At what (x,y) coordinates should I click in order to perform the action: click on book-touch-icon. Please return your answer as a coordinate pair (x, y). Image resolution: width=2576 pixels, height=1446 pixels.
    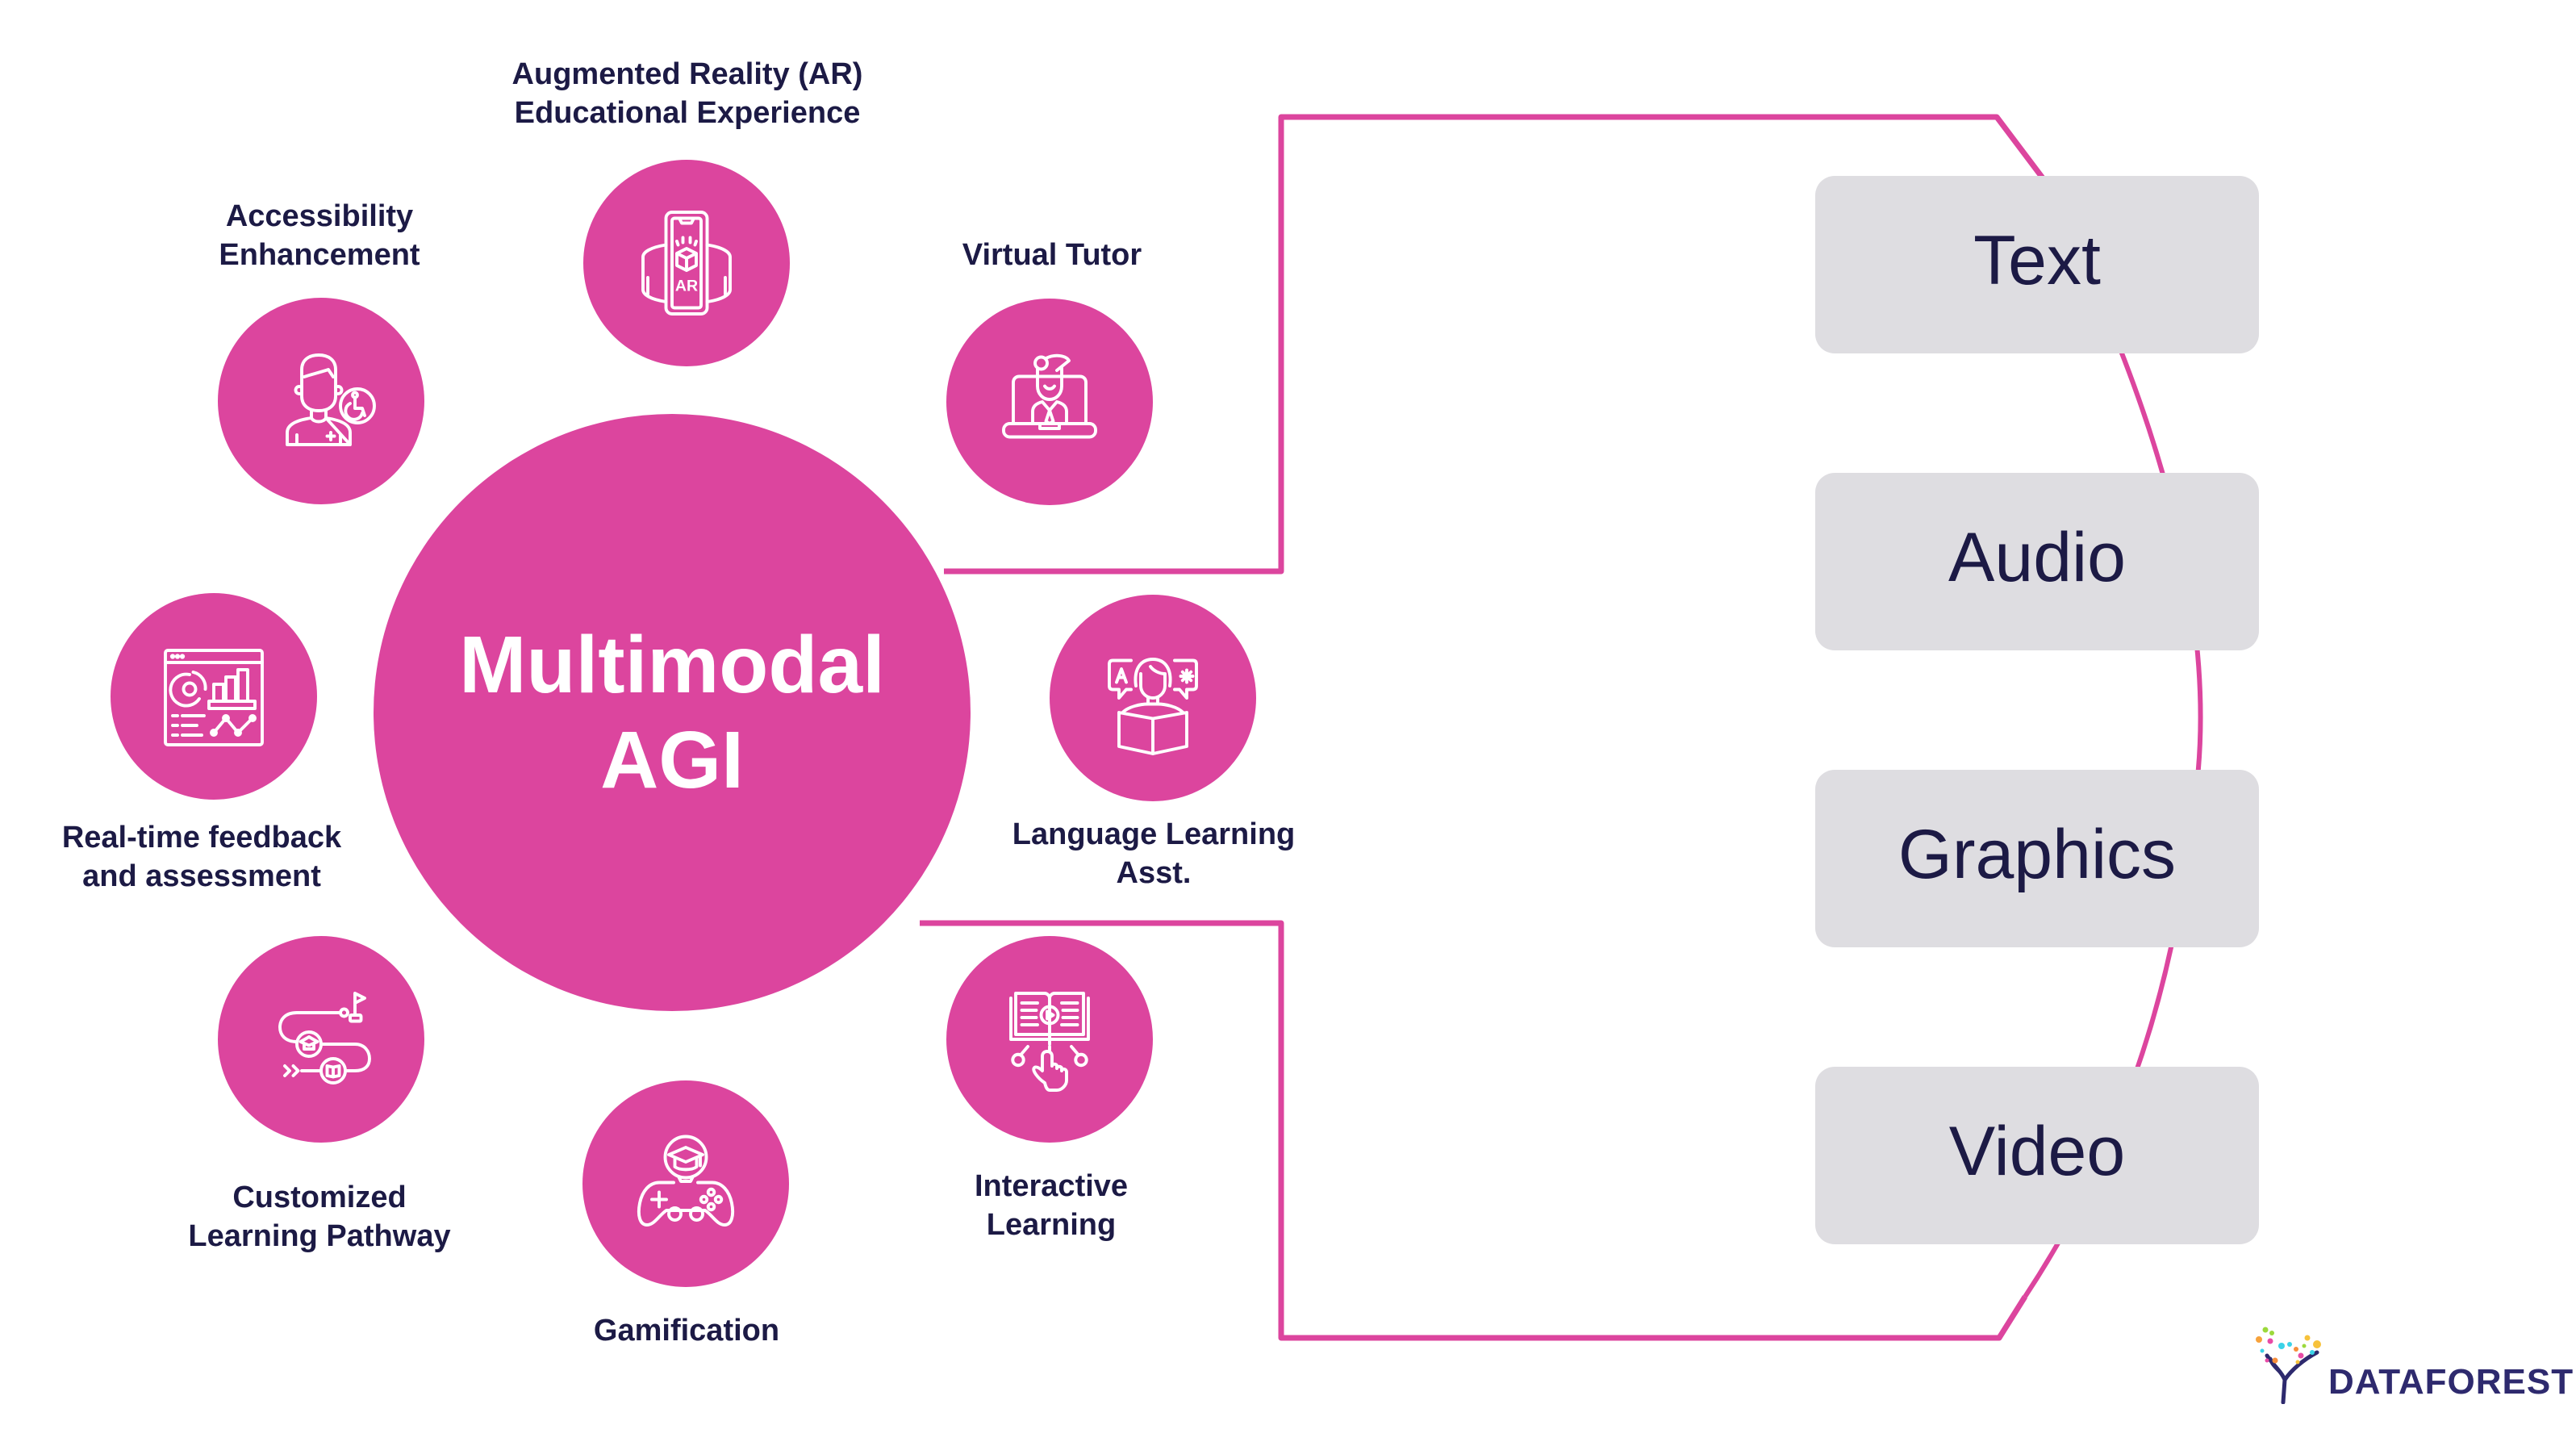
    Looking at the image, I should click on (1049, 1042).